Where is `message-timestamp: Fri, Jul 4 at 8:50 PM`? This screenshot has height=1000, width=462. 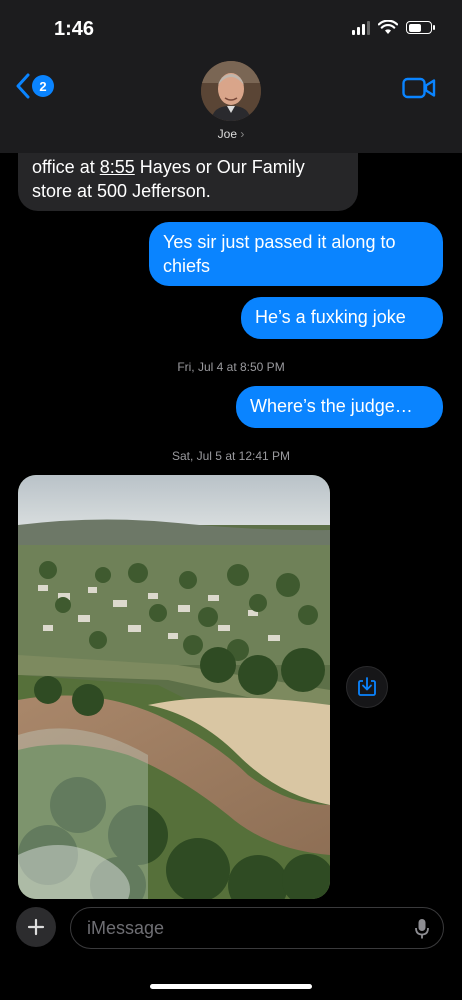
message-timestamp: Fri, Jul 4 at 8:50 PM is located at coordinates (231, 367).